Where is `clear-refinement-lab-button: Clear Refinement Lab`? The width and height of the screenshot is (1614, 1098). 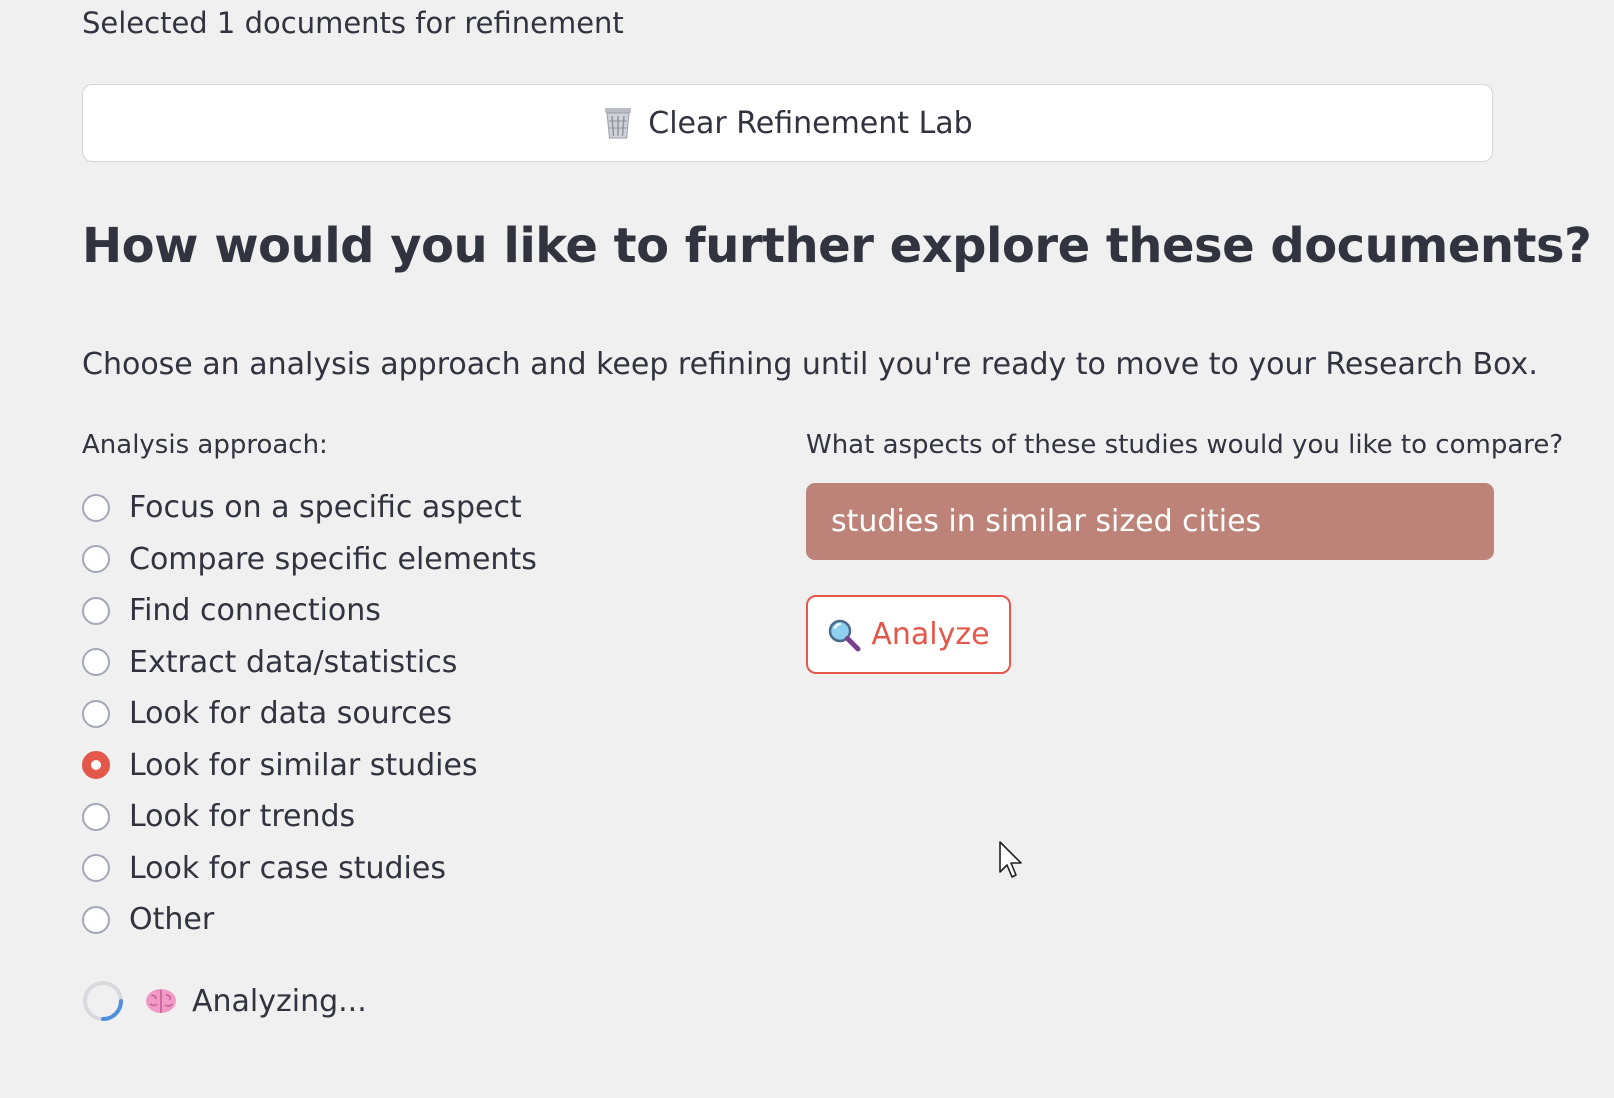 clear-refinement-lab-button: Clear Refinement Lab is located at coordinates (787, 123).